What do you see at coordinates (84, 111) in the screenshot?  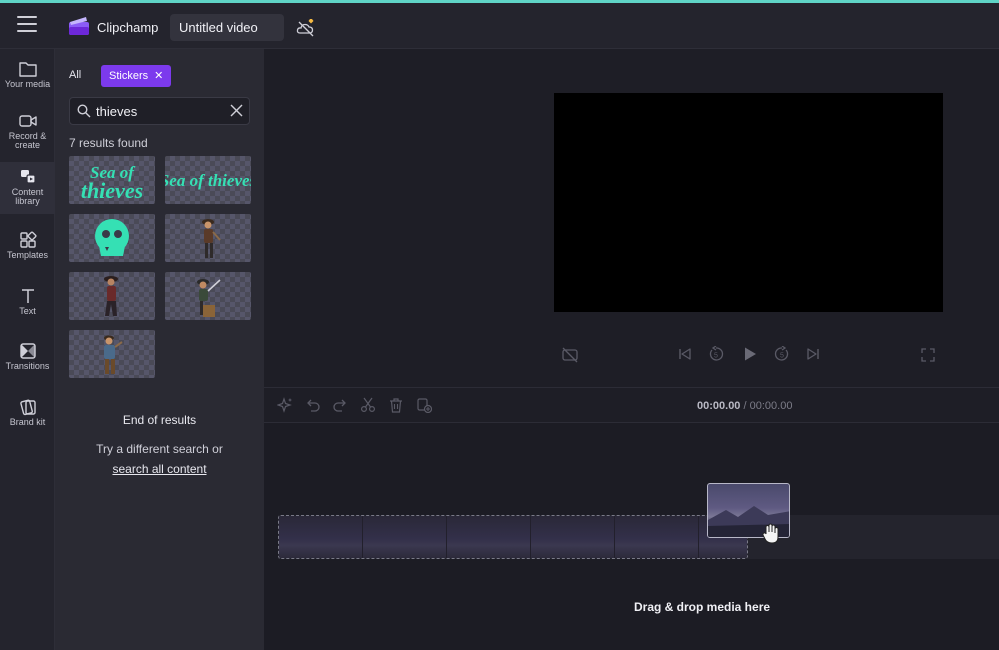 I see `search-icon` at bounding box center [84, 111].